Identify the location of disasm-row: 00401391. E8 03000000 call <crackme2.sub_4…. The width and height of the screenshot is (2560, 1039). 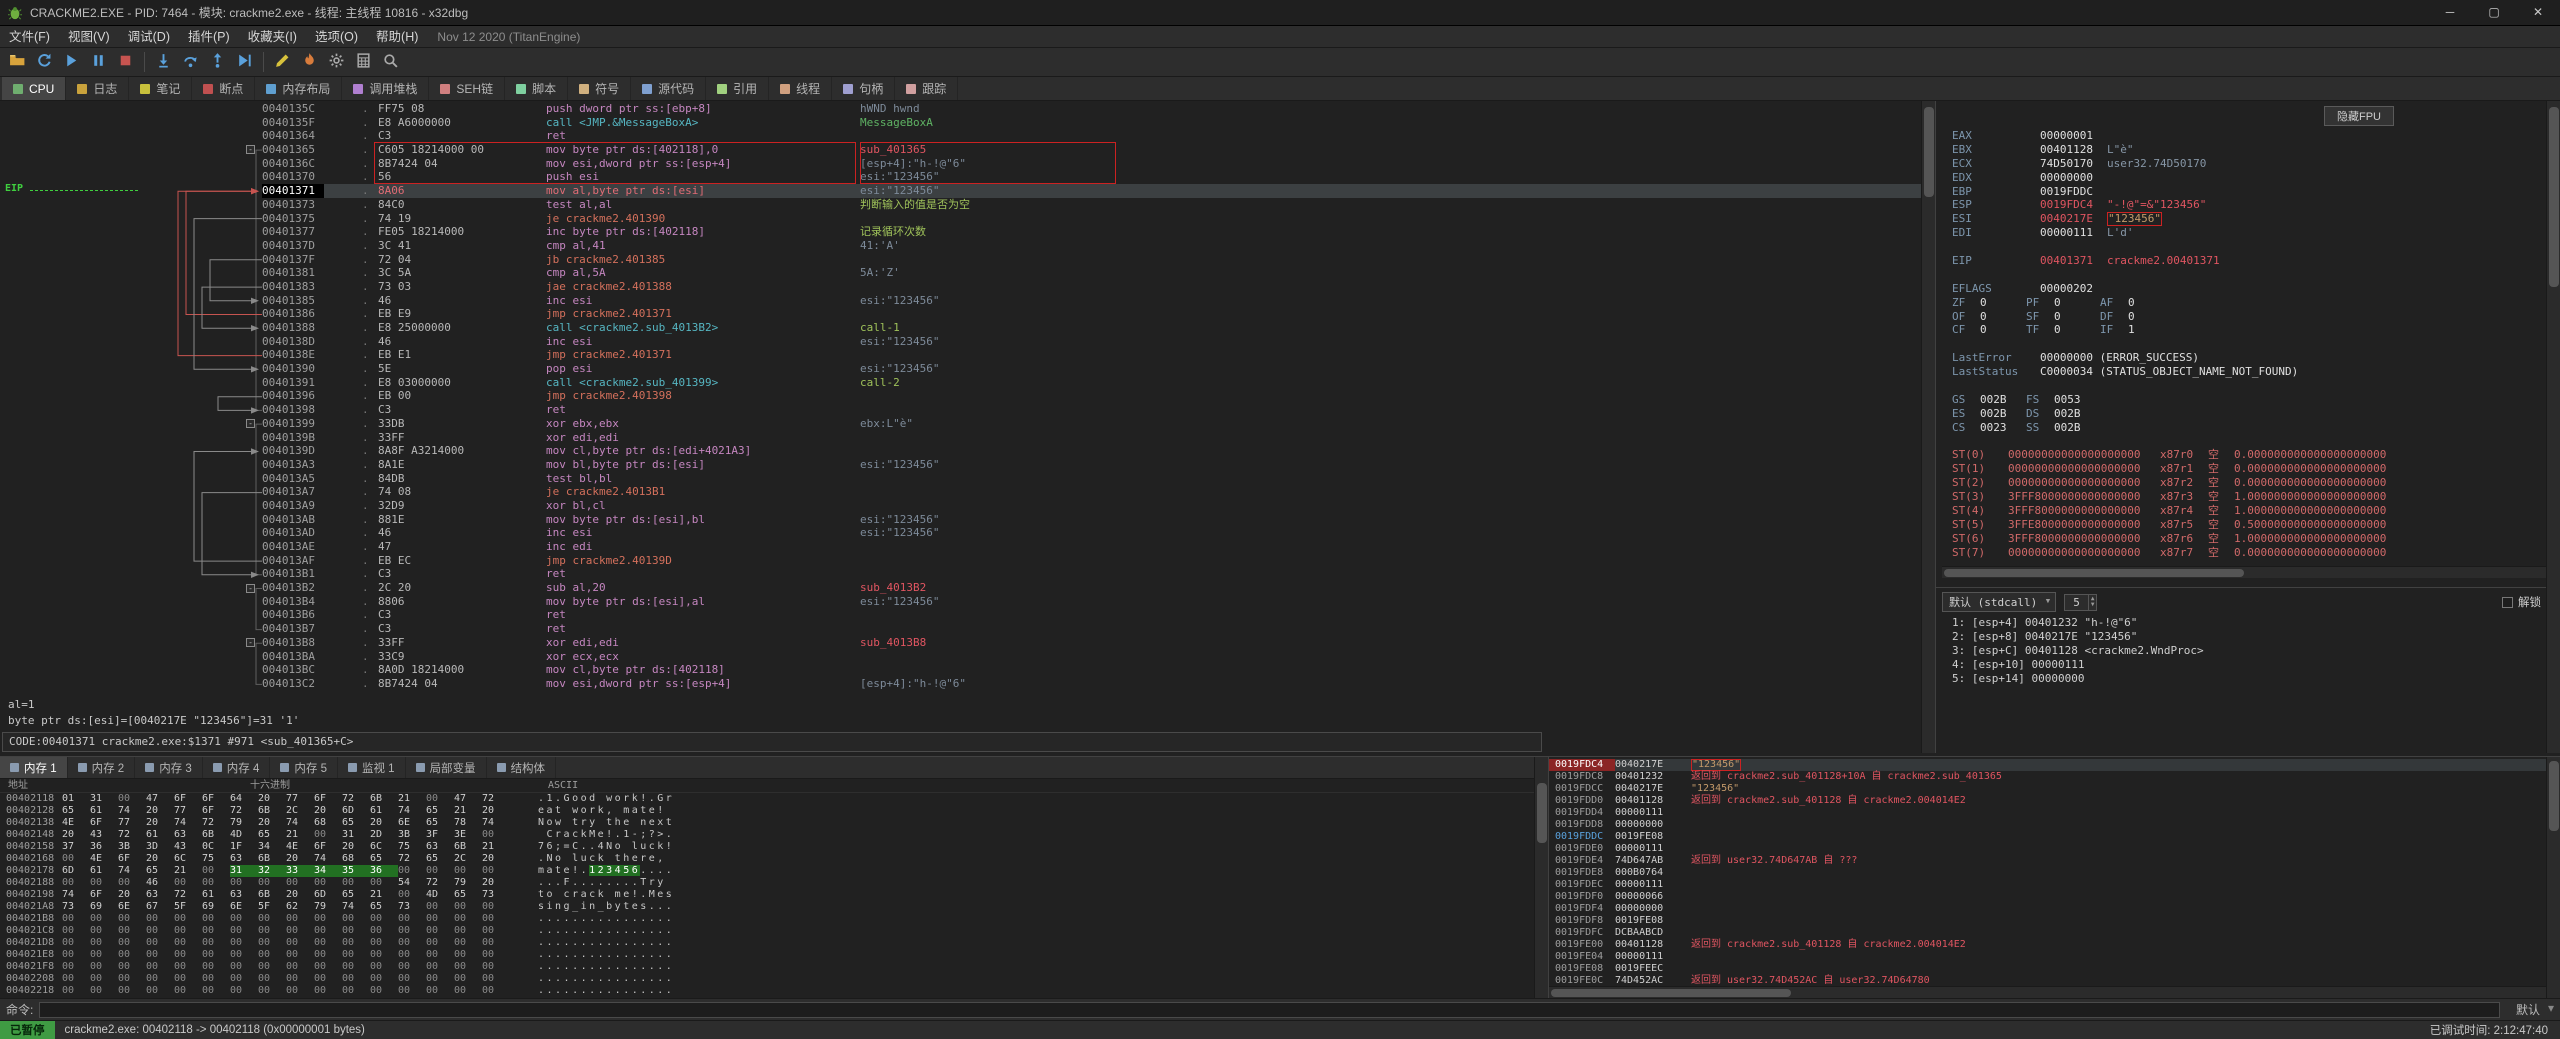
(967, 383).